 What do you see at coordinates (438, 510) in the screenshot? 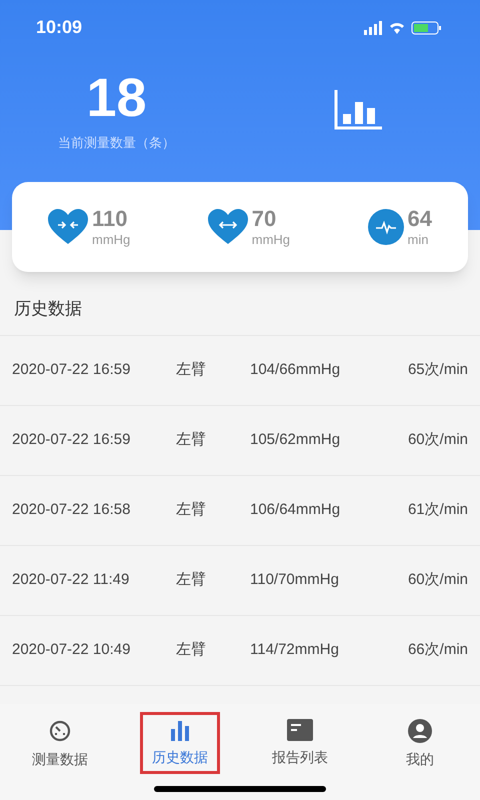
I see `pulse-rate: 61次/min` at bounding box center [438, 510].